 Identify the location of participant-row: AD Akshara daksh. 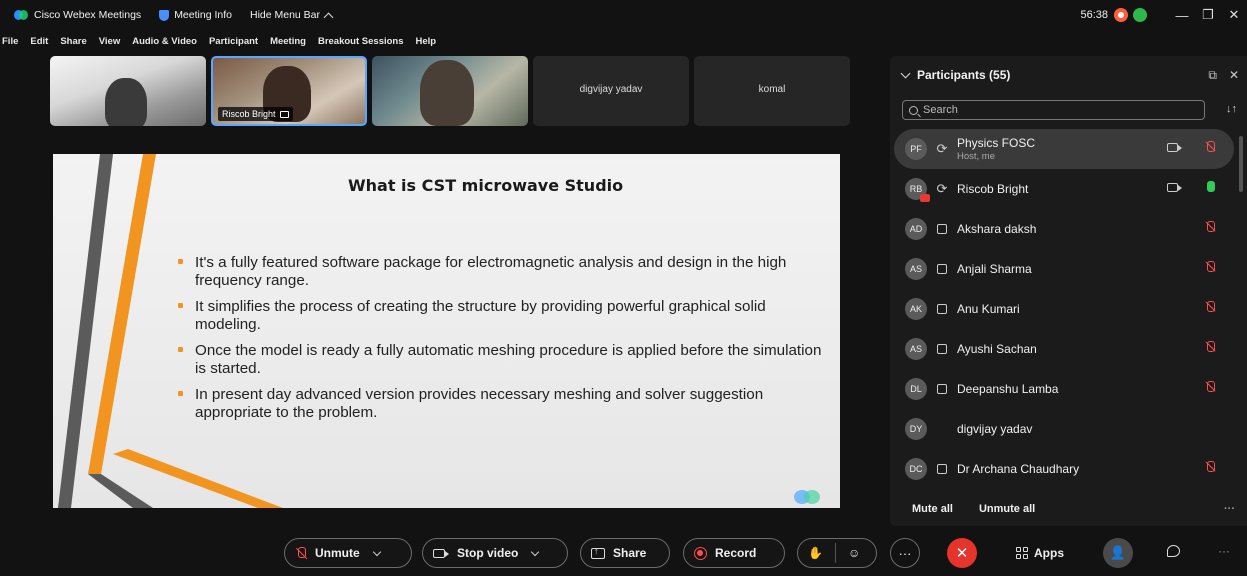
(1064, 229).